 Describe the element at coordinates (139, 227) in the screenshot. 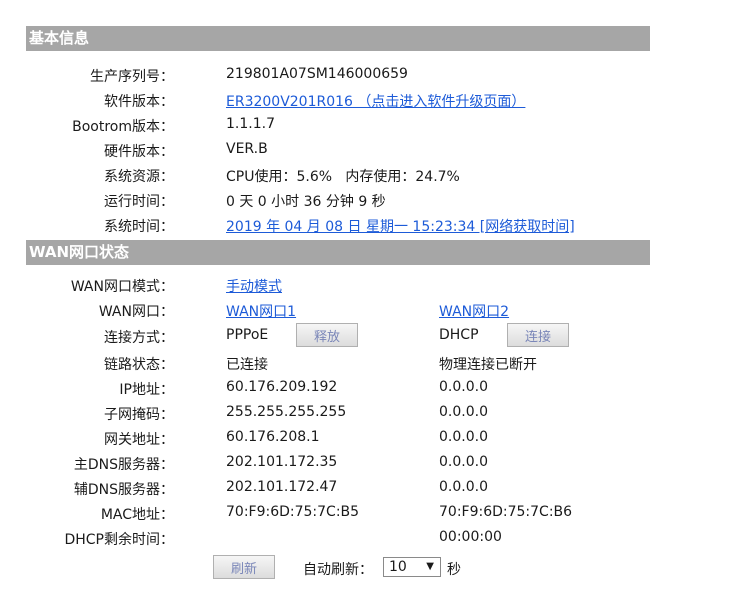

I see `systime-label: 系统时间：` at that location.